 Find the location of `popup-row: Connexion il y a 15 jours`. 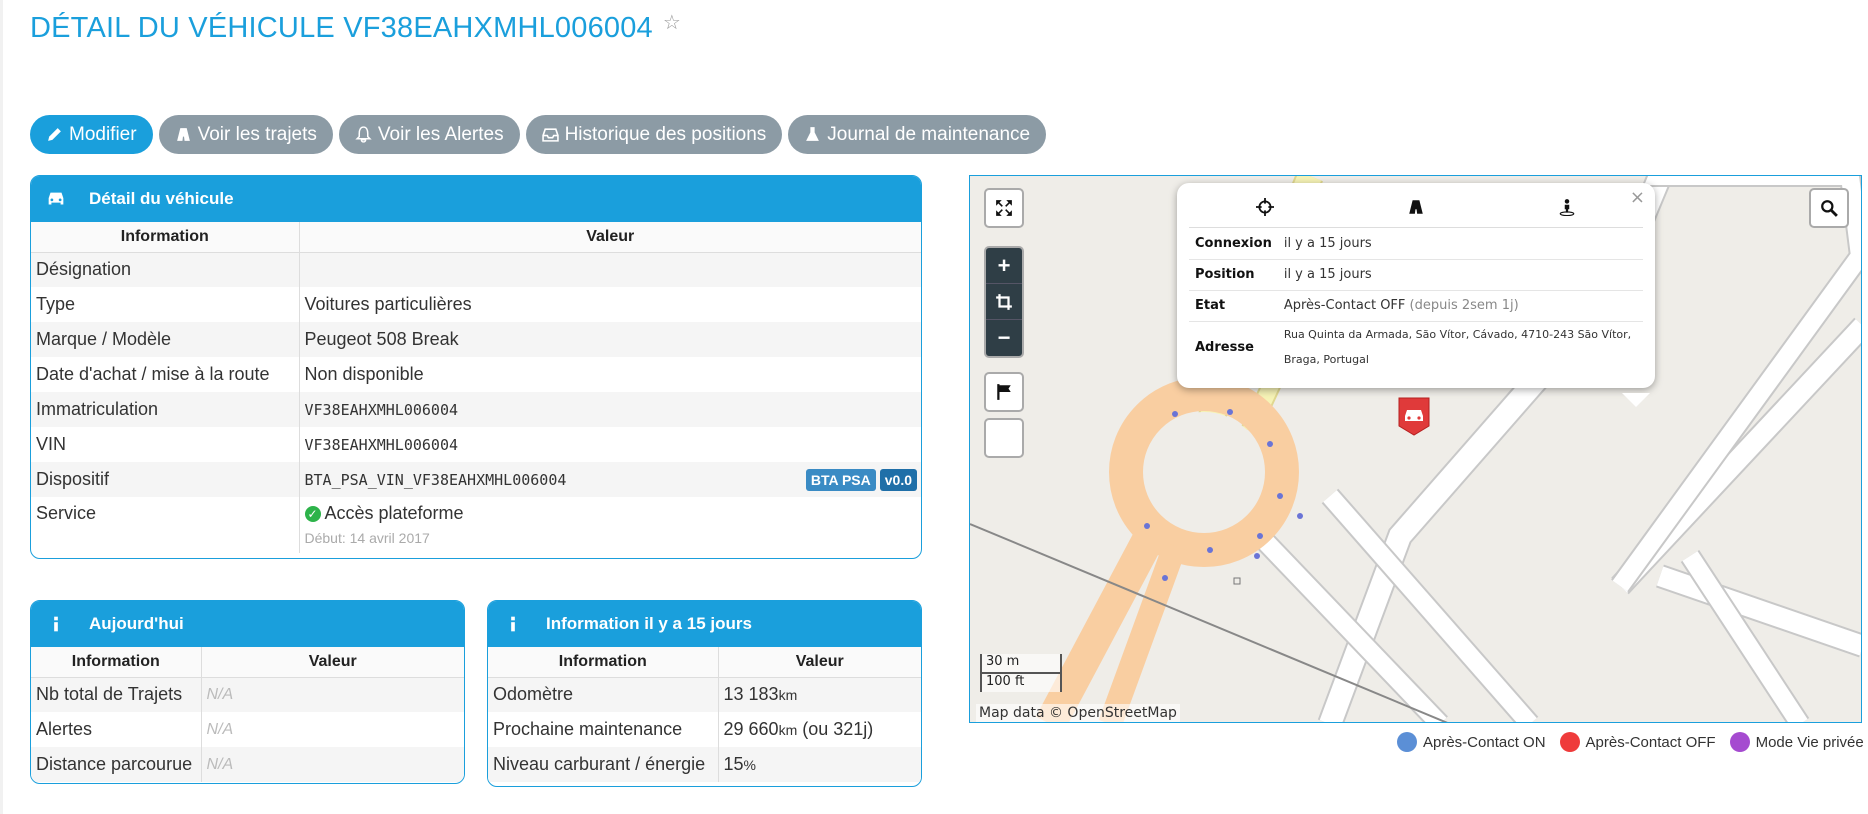

popup-row: Connexion il y a 15 jours is located at coordinates (1416, 244).